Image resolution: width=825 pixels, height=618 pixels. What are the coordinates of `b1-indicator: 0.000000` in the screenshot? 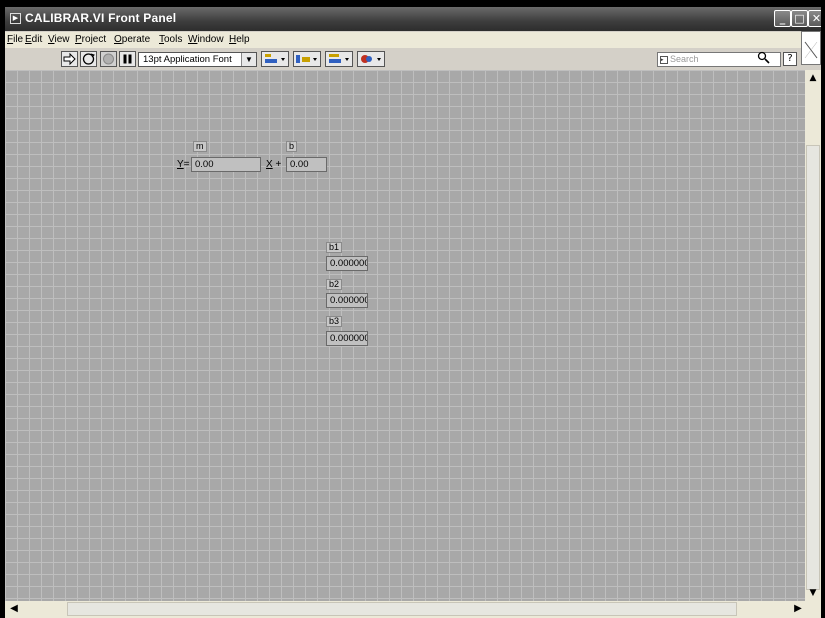 It's located at (347, 263).